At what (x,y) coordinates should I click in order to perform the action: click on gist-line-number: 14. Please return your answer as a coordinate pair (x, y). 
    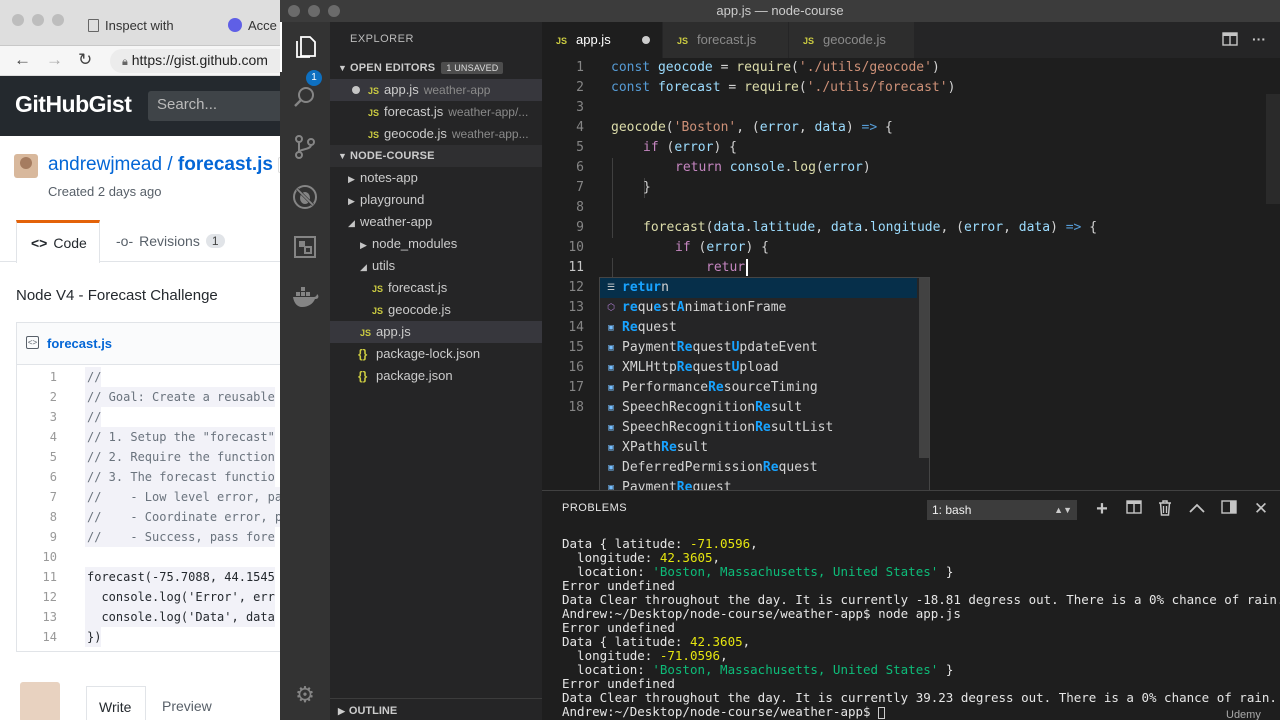
    Looking at the image, I should click on (37, 637).